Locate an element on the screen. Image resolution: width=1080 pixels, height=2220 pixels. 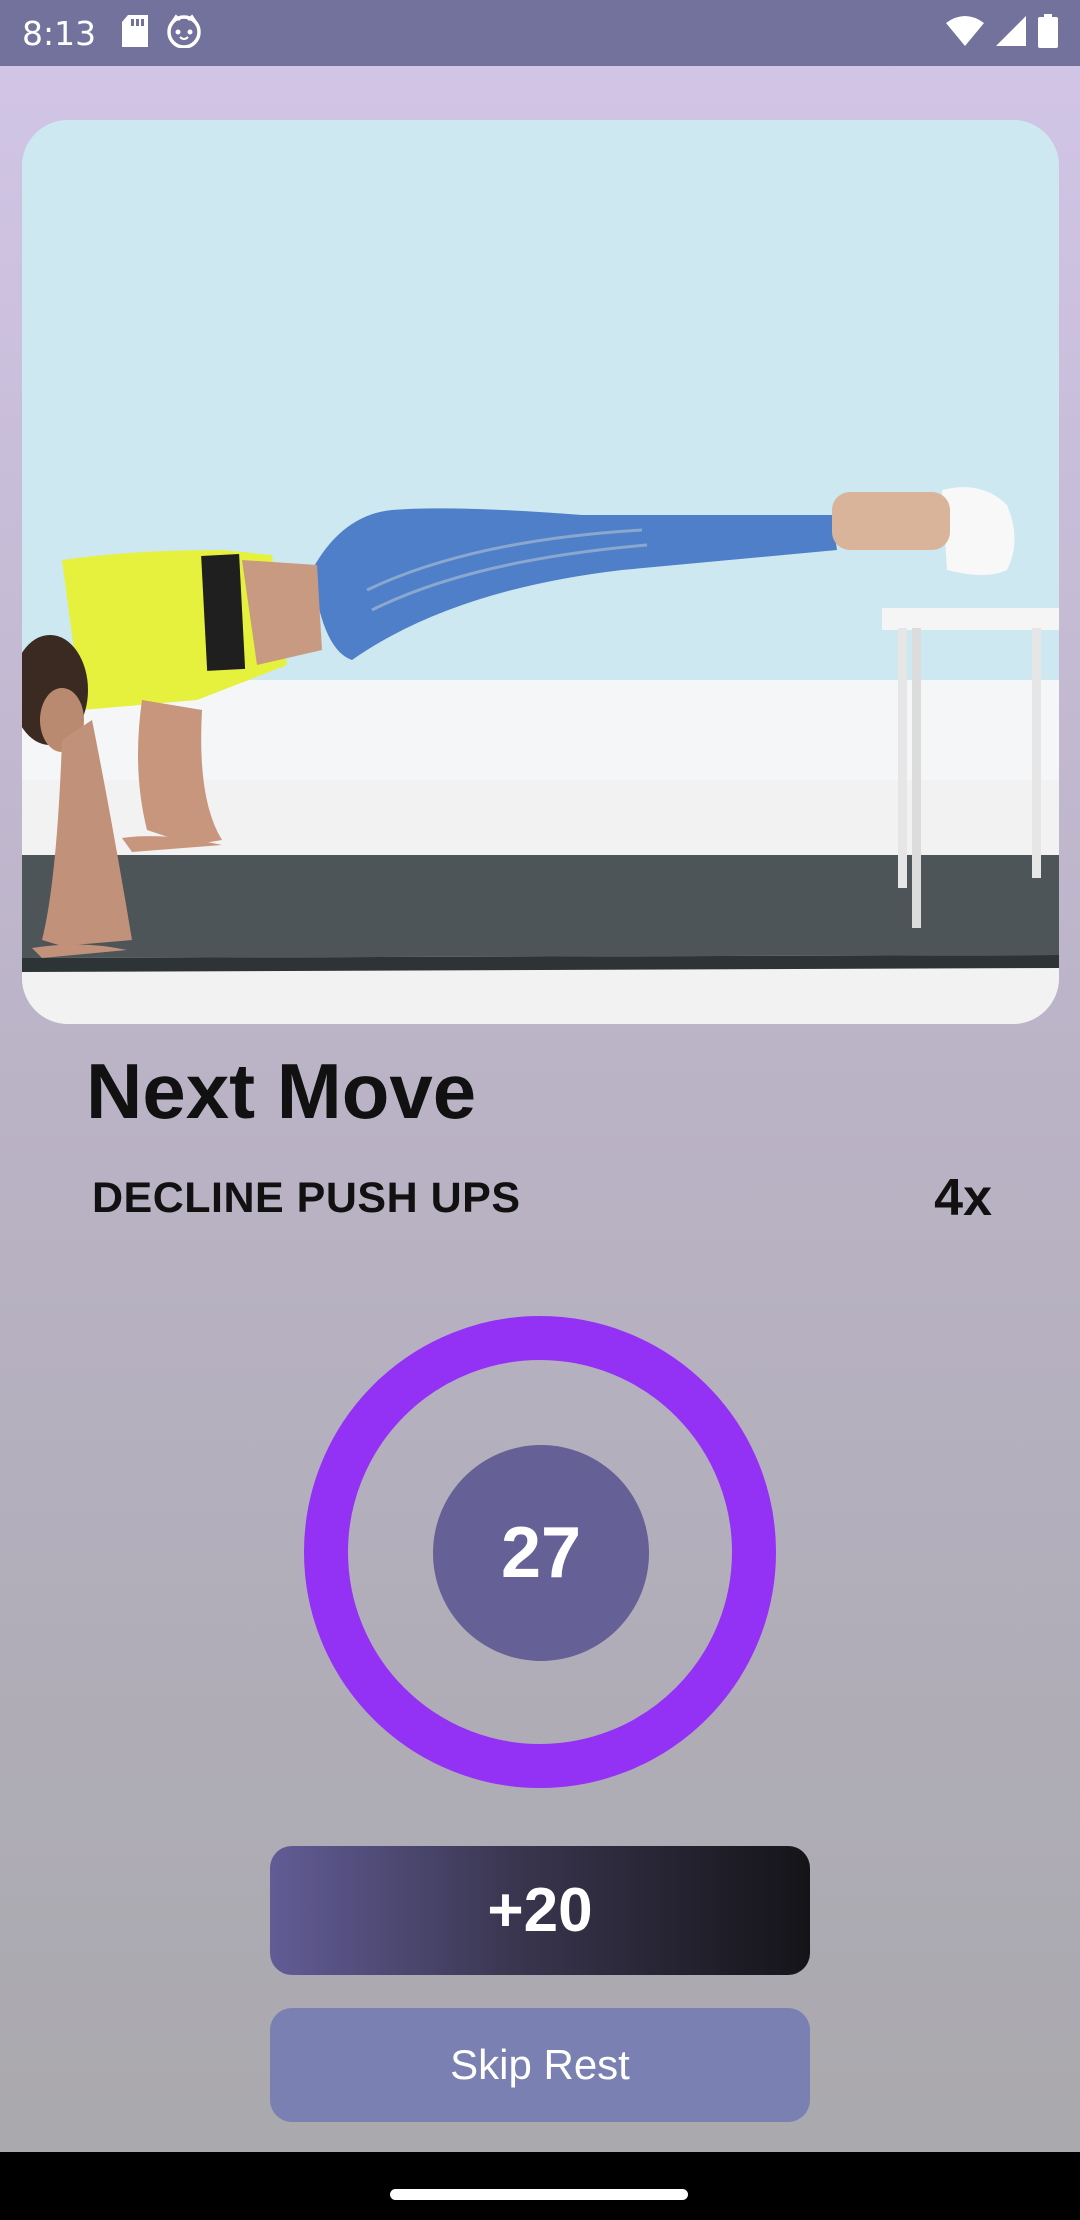
cat-face-icon is located at coordinates (184, 33).